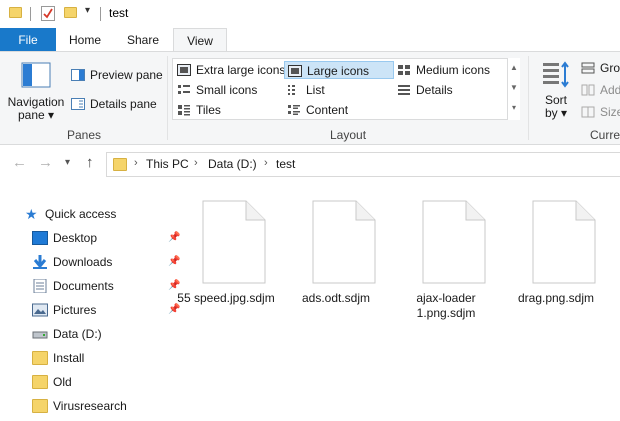  I want to click on extra-large-icons-icon, so click(184, 70).